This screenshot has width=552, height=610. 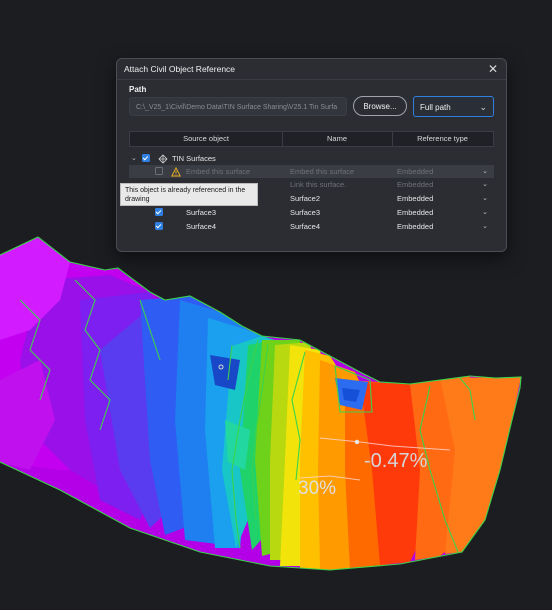 I want to click on tree-node-tin-surfaces: ⌄ TIN Surfaces, so click(x=311, y=158).